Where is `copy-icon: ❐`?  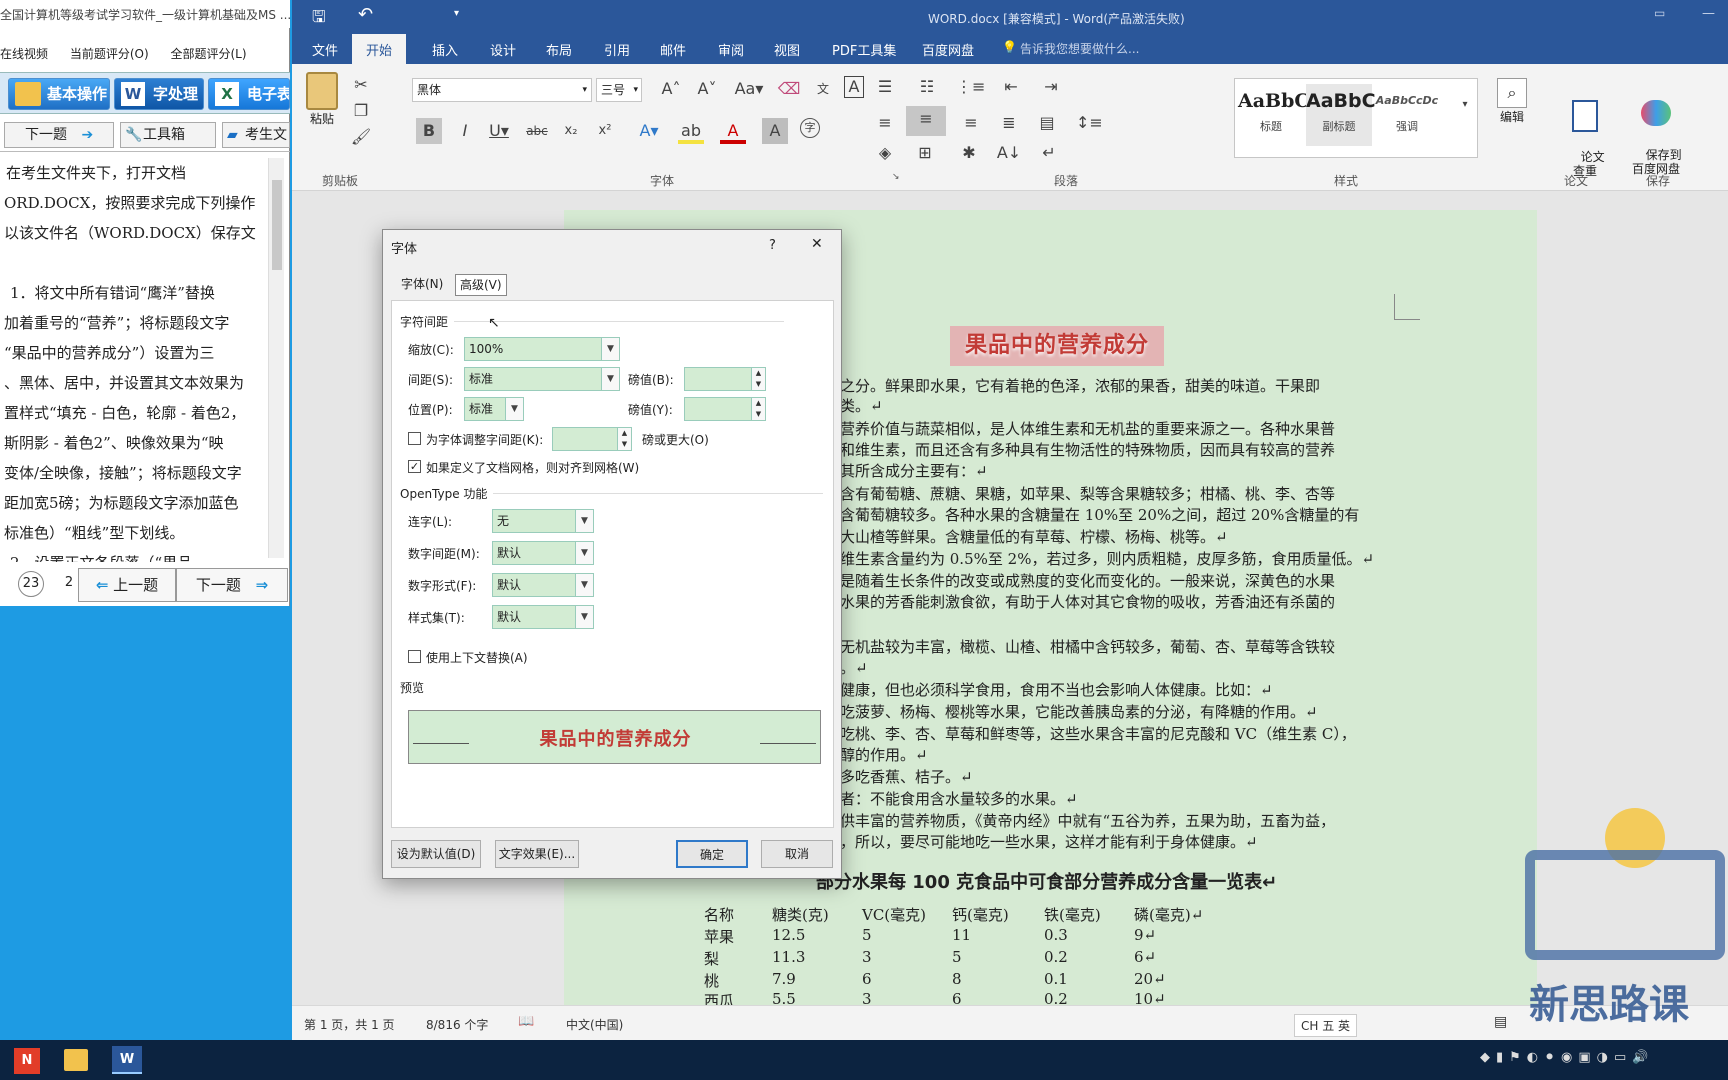
copy-icon: ❐ is located at coordinates (361, 111).